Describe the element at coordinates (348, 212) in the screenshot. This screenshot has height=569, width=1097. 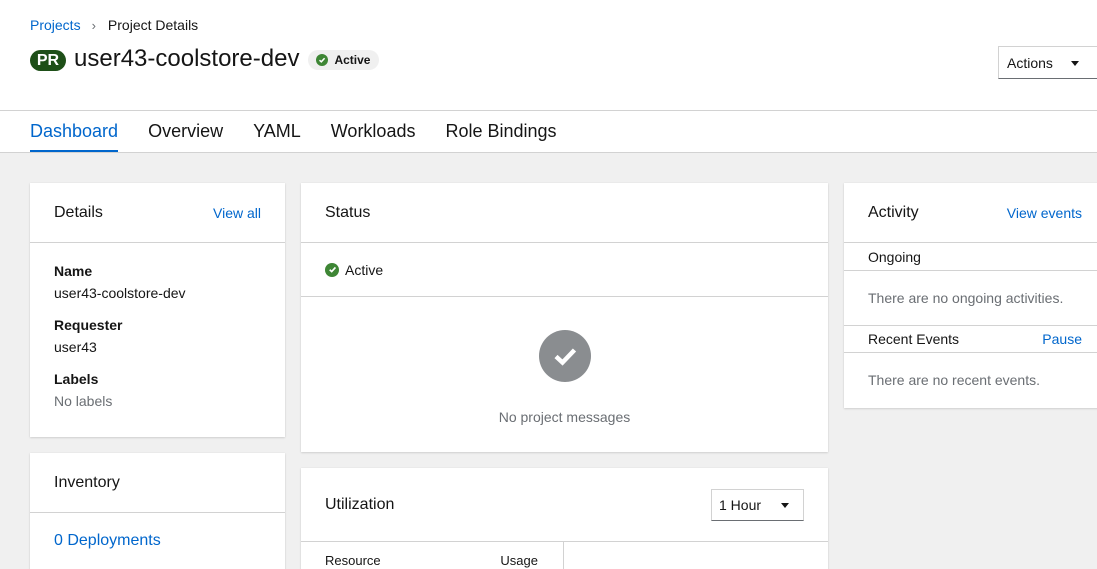
I see `status-title: Status` at that location.